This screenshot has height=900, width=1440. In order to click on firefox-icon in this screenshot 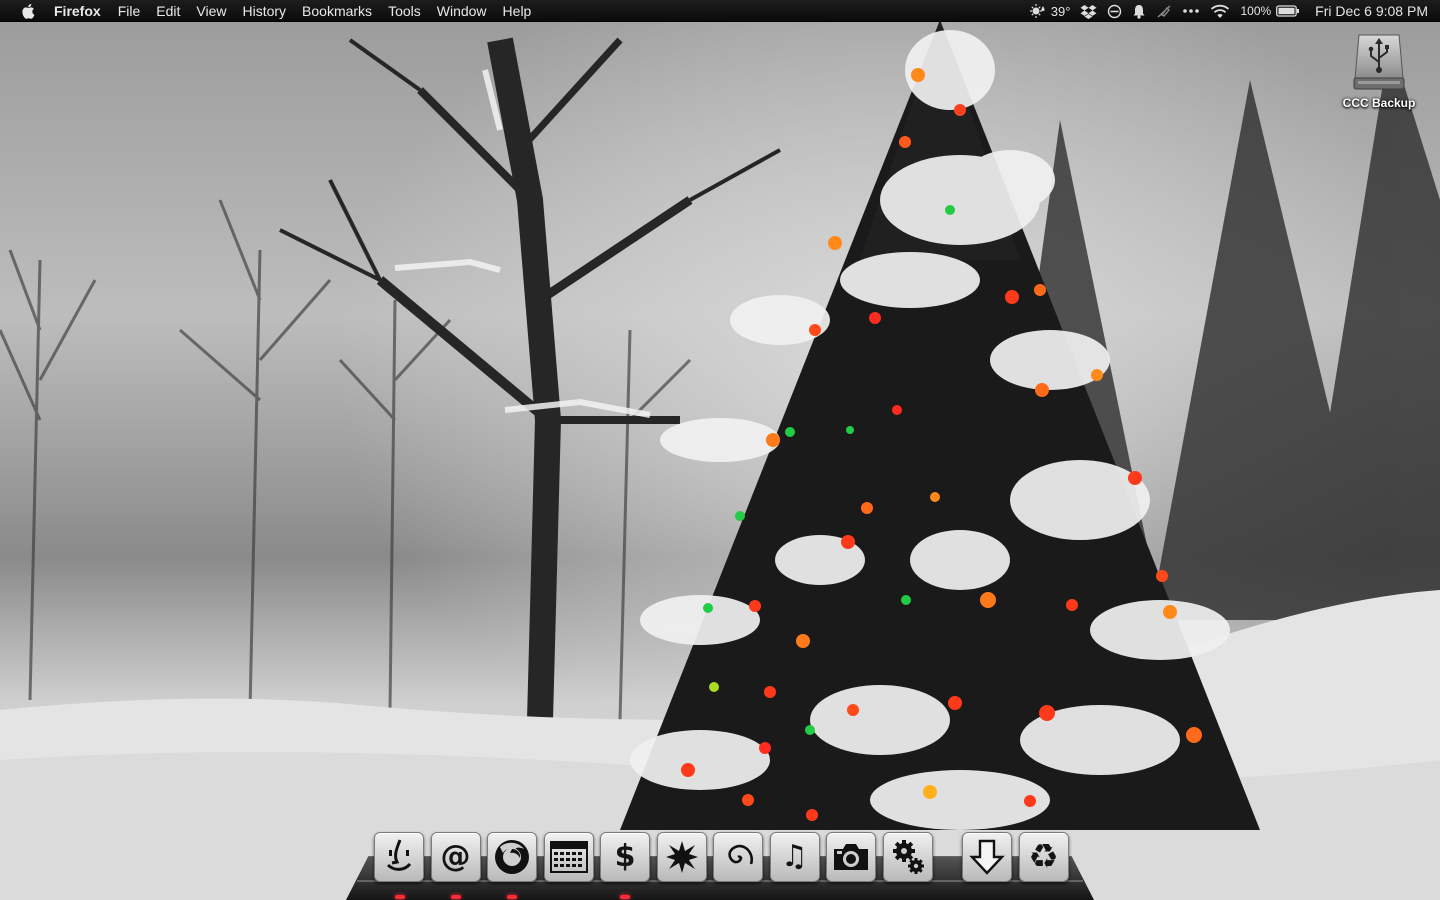, I will do `click(512, 857)`.